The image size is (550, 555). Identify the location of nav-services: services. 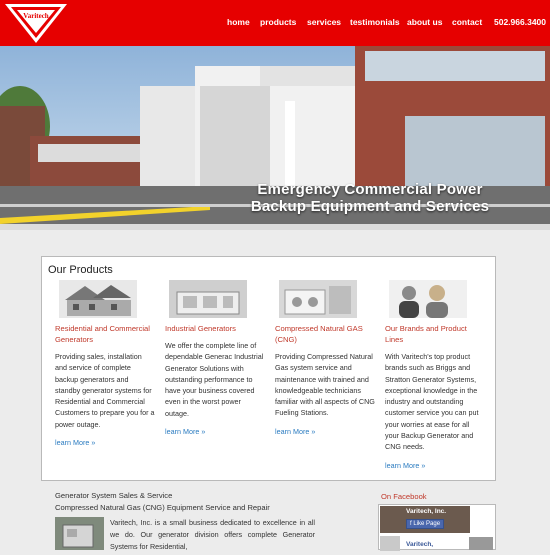
(324, 22).